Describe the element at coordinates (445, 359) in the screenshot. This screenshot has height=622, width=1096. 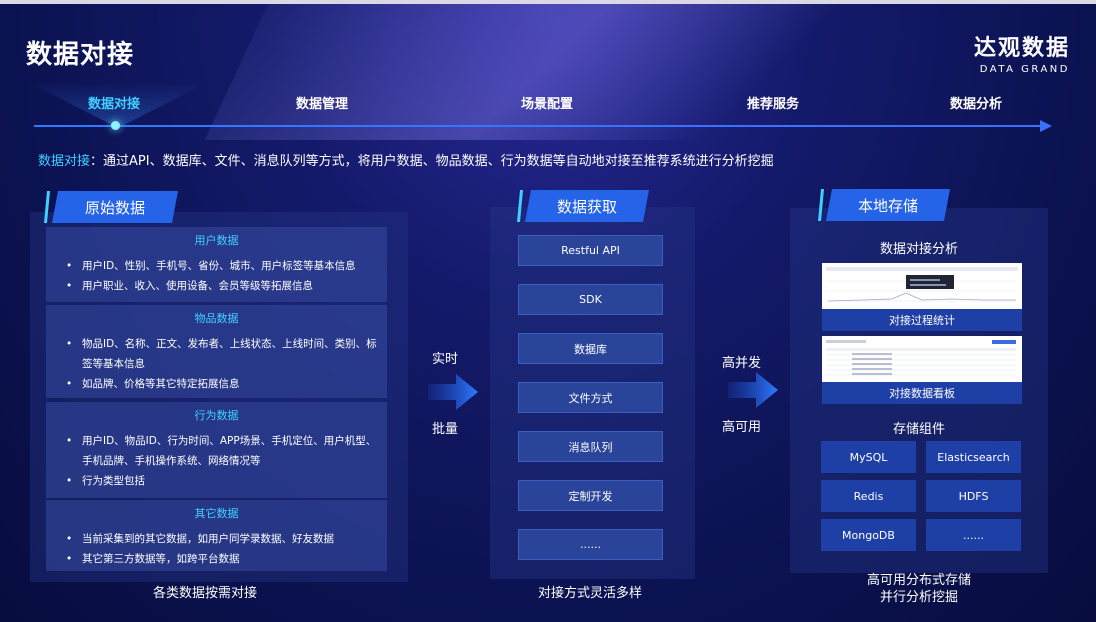
I see `arrow-label-realtime: 实时` at that location.